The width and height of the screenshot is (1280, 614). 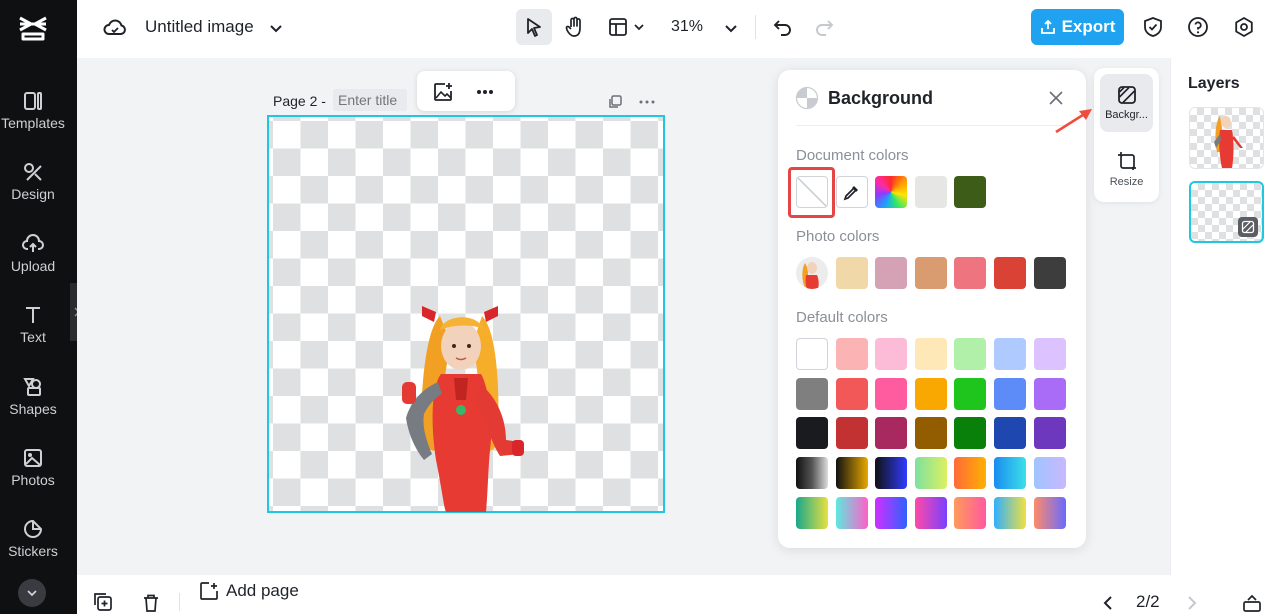 I want to click on shield-icon, so click(x=1153, y=27).